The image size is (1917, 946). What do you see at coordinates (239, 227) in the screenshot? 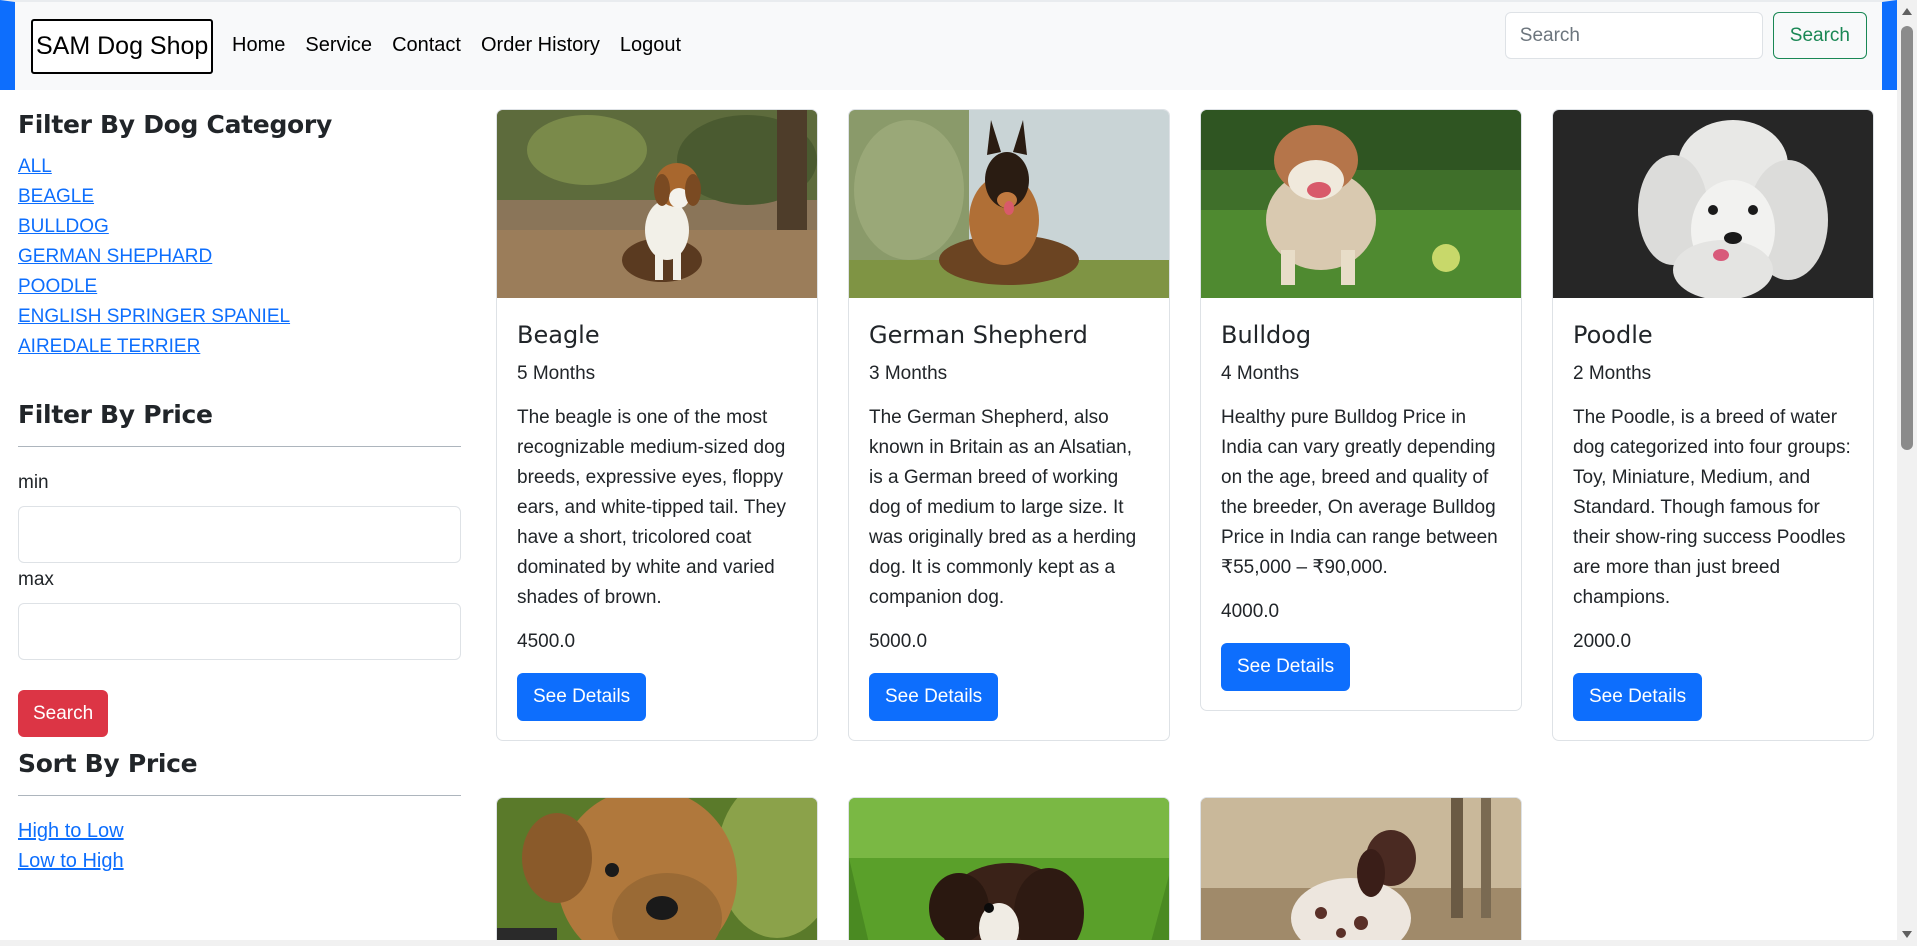
I see `category-link-bulldog: BULLDOG` at bounding box center [239, 227].